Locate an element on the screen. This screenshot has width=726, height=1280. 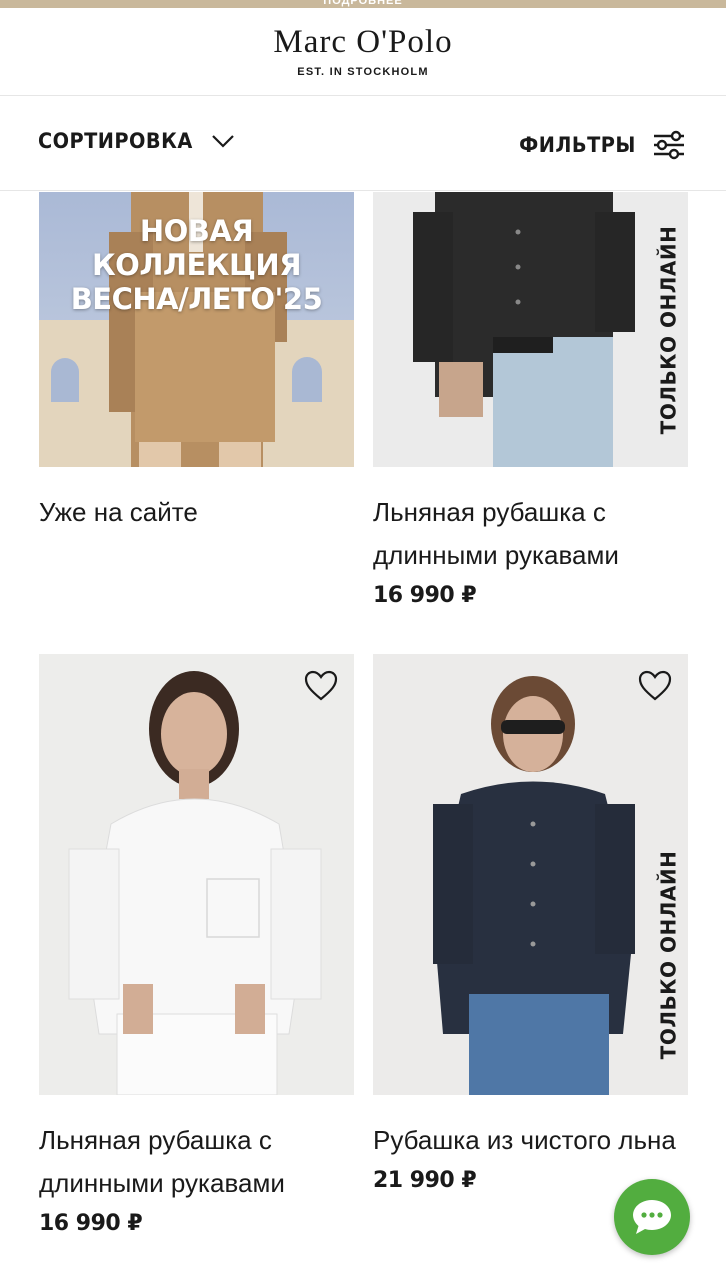
sort-button: СОРТИРОВКА is located at coordinates (137, 141).